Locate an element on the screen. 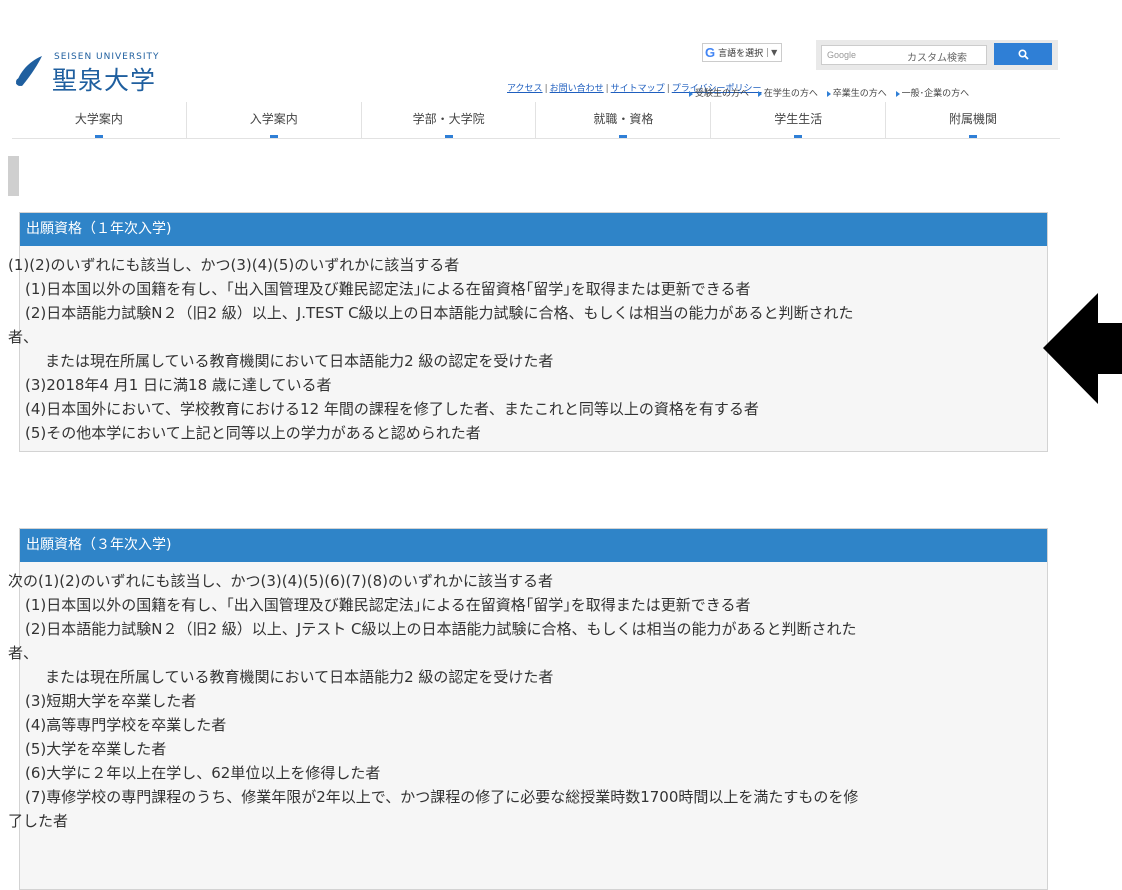 The height and width of the screenshot is (890, 1122). access-link: アクセス is located at coordinates (525, 89).